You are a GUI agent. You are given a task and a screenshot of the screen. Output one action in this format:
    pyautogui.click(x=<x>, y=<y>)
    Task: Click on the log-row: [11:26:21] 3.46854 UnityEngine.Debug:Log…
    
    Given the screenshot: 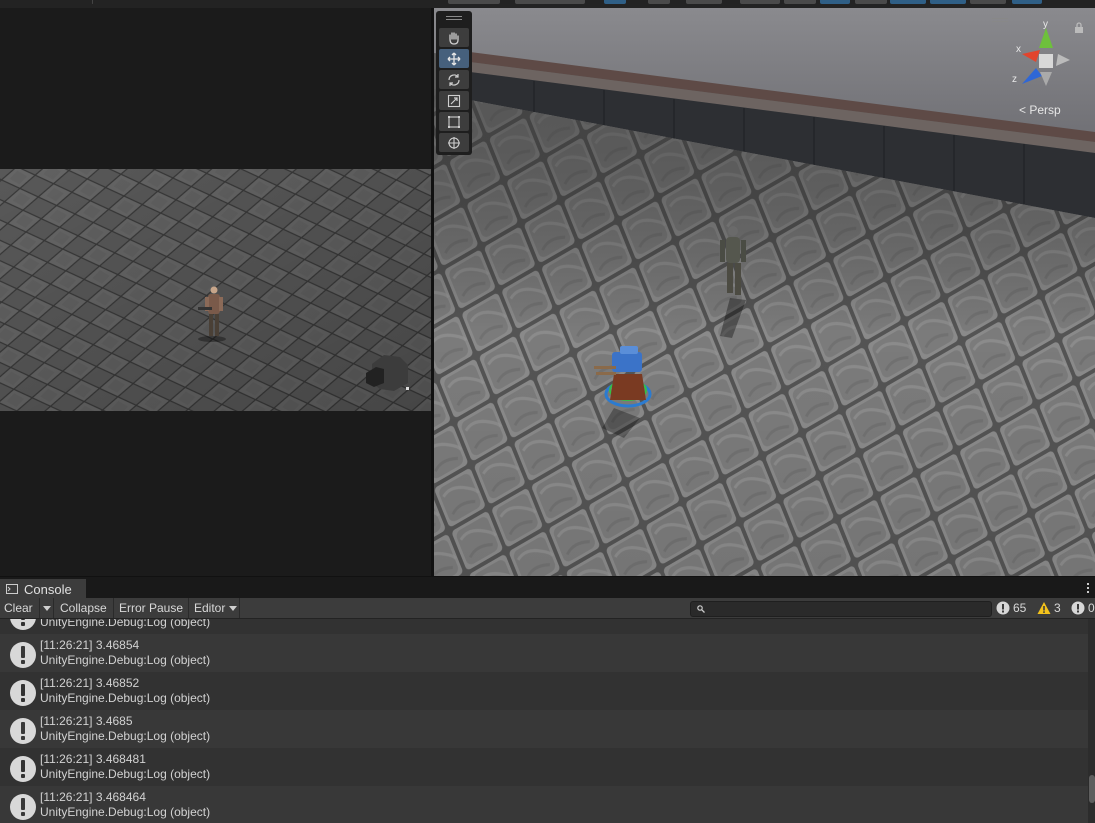 What is the action you would take?
    pyautogui.click(x=544, y=653)
    